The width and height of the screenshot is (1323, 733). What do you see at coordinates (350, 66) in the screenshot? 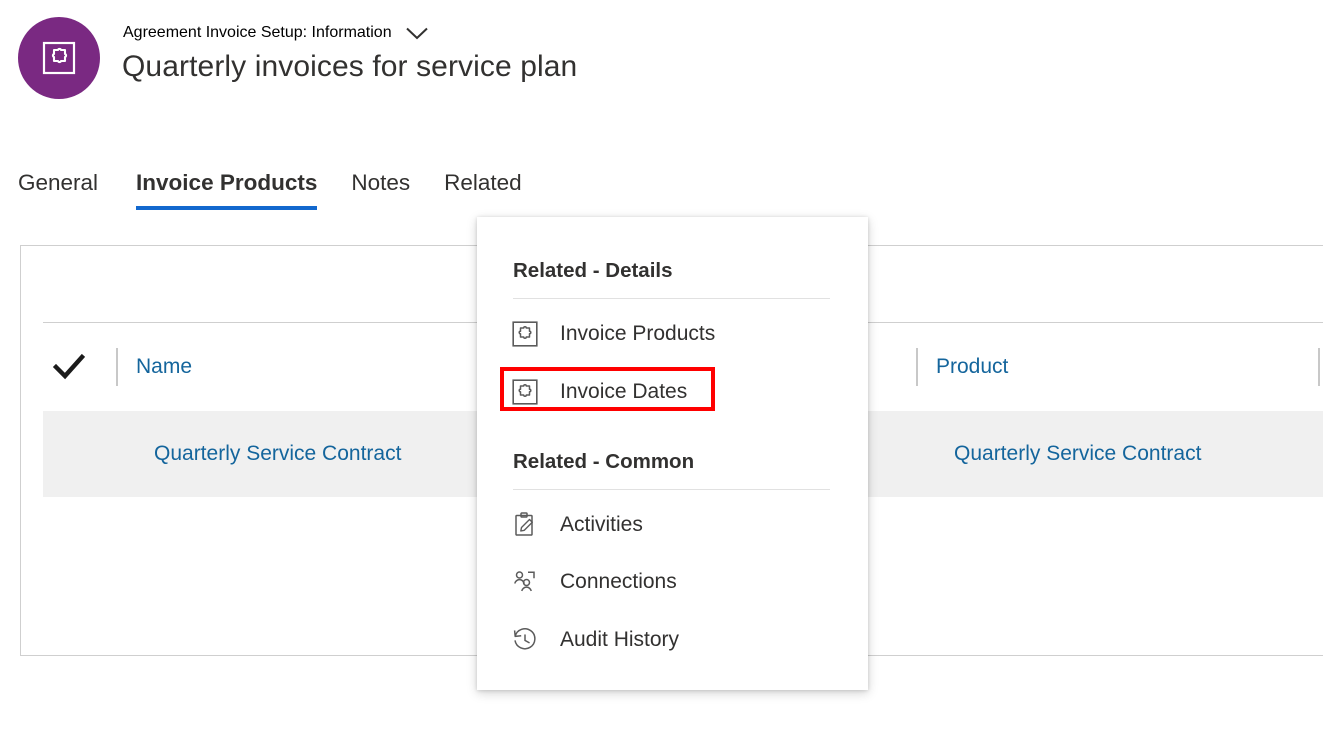
I see `page-title: Quarterly invoices for service plan` at bounding box center [350, 66].